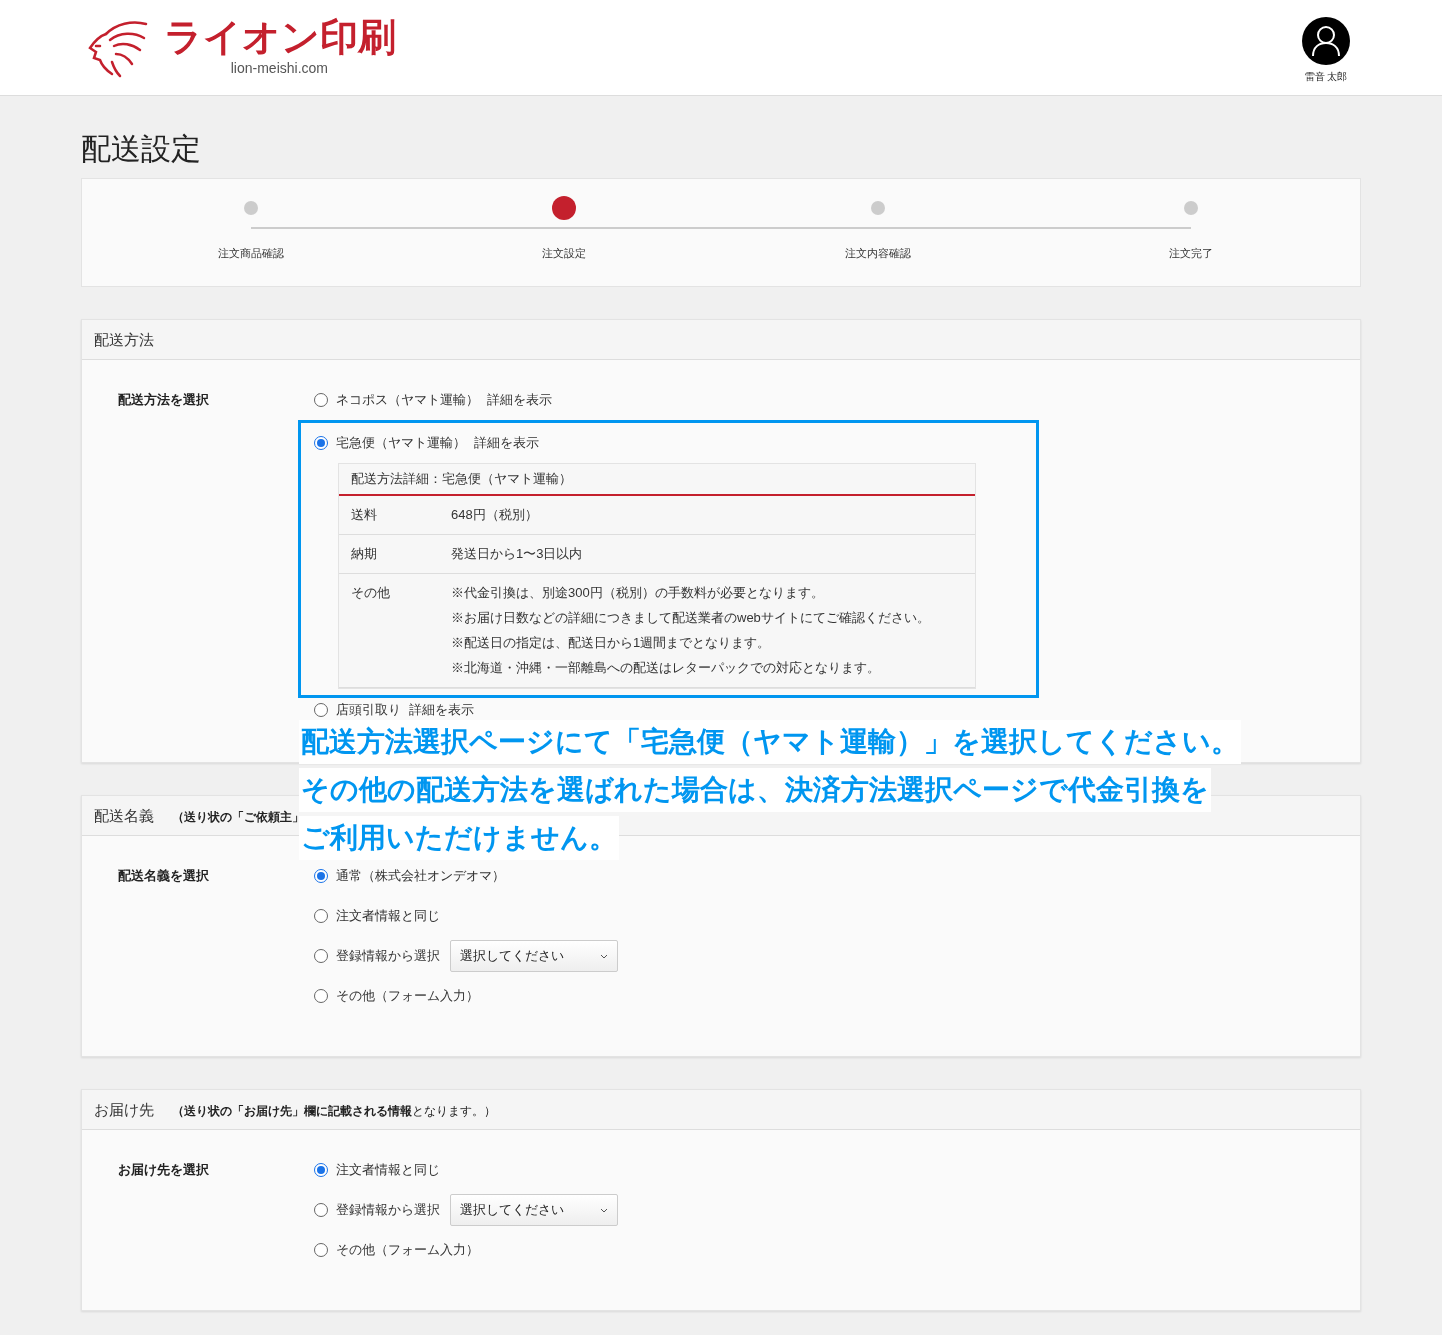 This screenshot has height=1335, width=1442. I want to click on detail-value: 648円（税別）, so click(494, 515).